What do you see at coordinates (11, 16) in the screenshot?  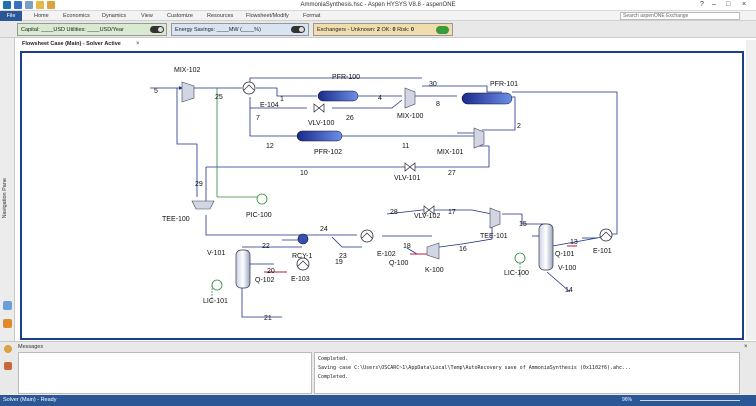 I see `file-tab: File` at bounding box center [11, 16].